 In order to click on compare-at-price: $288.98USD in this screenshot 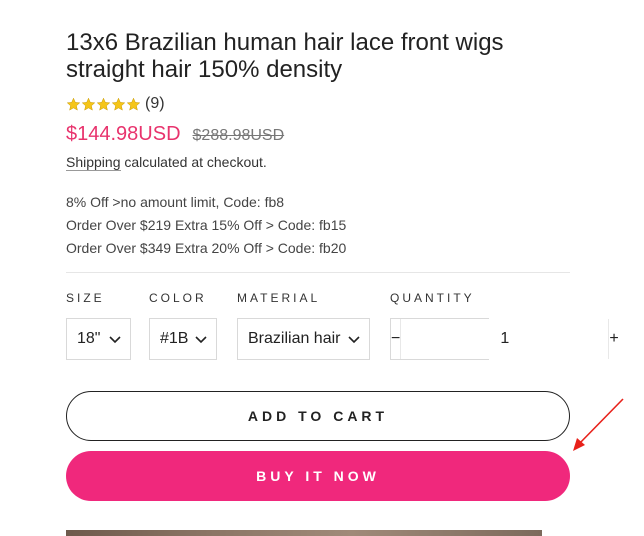, I will do `click(238, 135)`.